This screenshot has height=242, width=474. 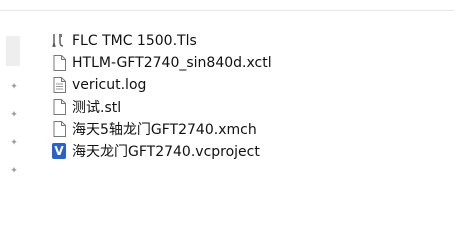 What do you see at coordinates (13, 51) in the screenshot?
I see `quick-access-item-highlight` at bounding box center [13, 51].